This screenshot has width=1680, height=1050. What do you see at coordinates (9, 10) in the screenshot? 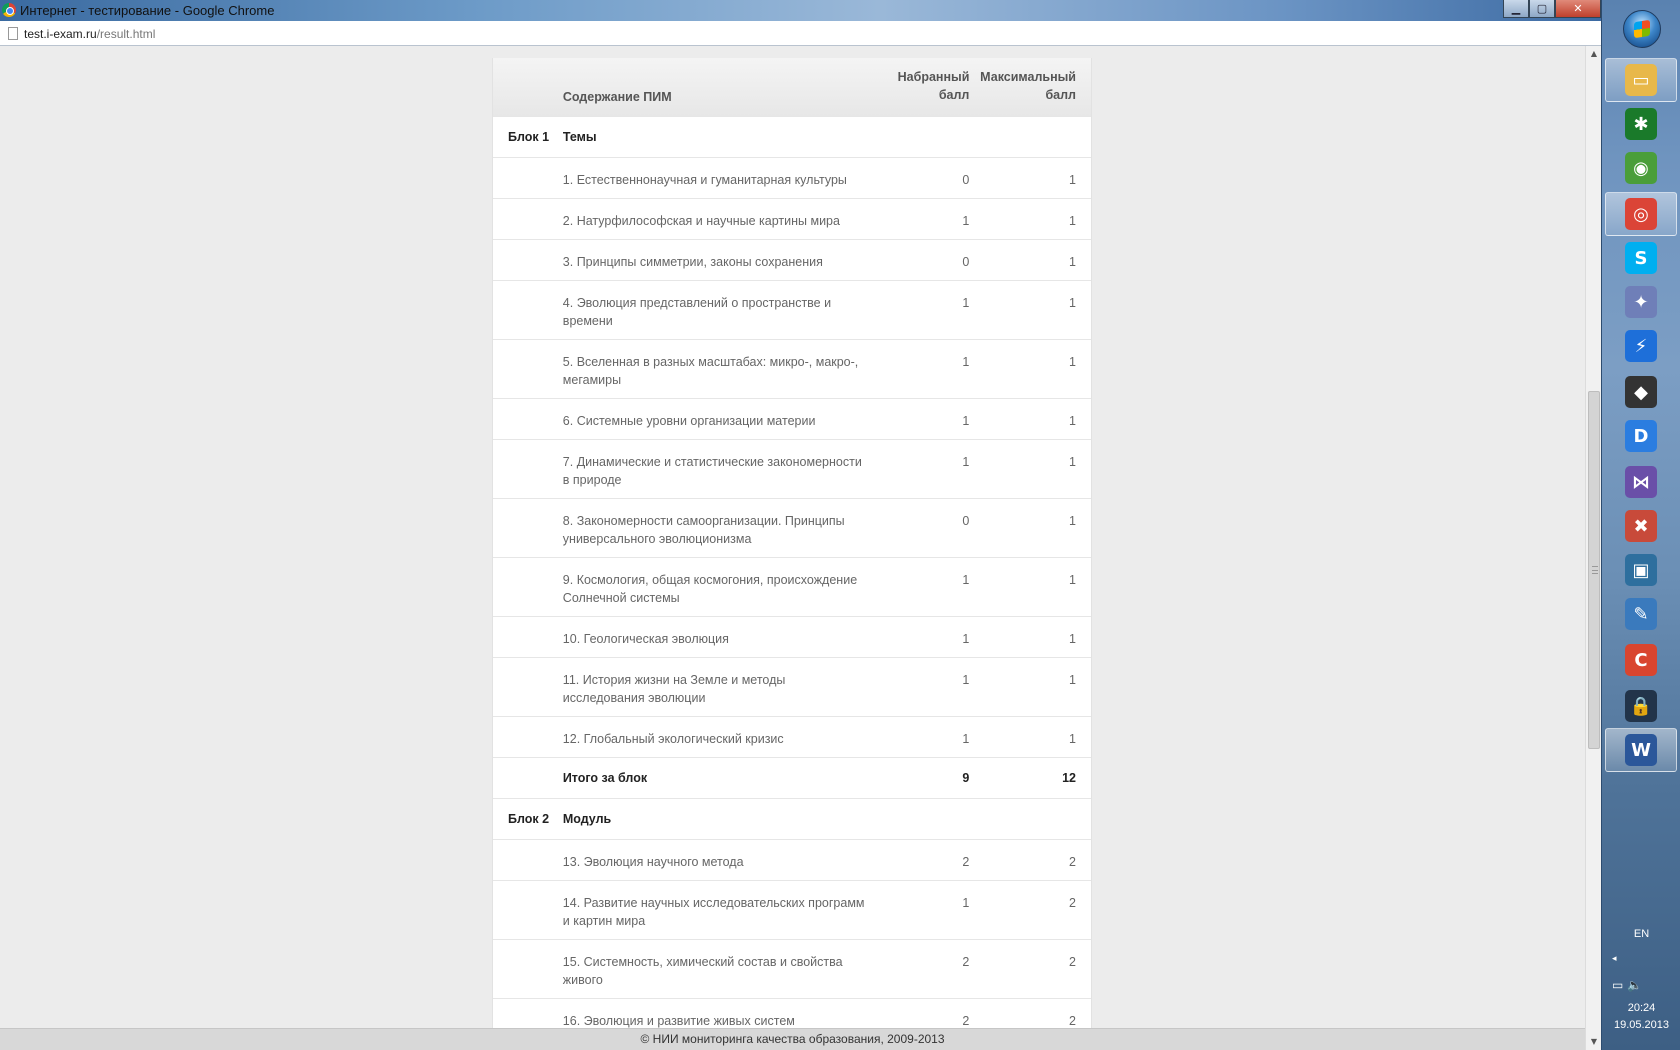
I see `chrome-icon` at bounding box center [9, 10].